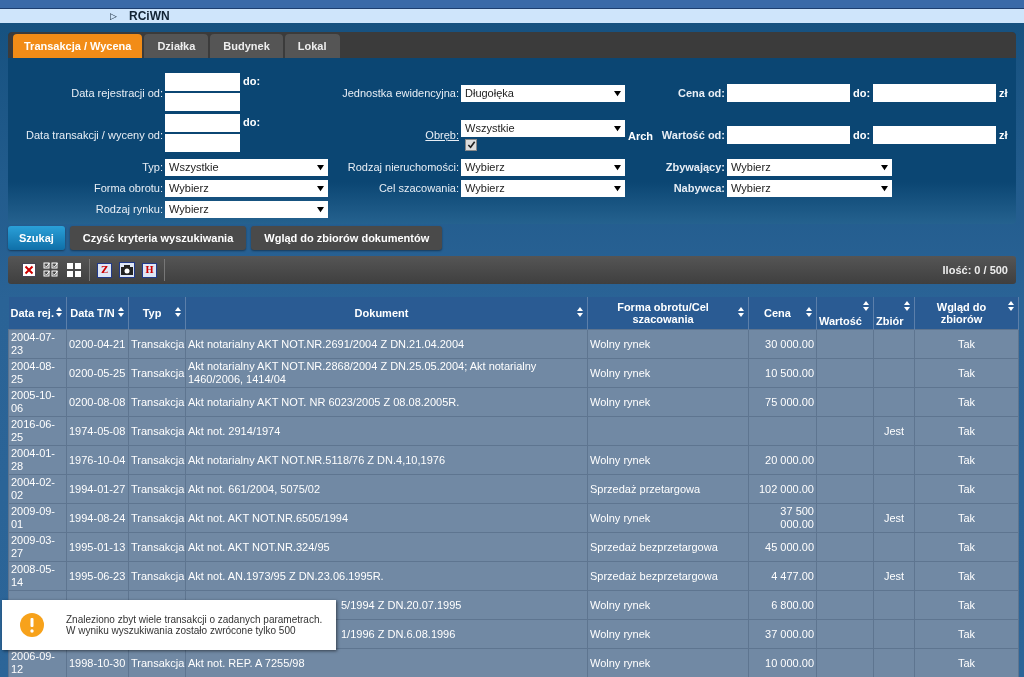 The width and height of the screenshot is (1024, 677). Describe the element at coordinates (701, 93) in the screenshot. I see `field-label: Cena od:` at that location.